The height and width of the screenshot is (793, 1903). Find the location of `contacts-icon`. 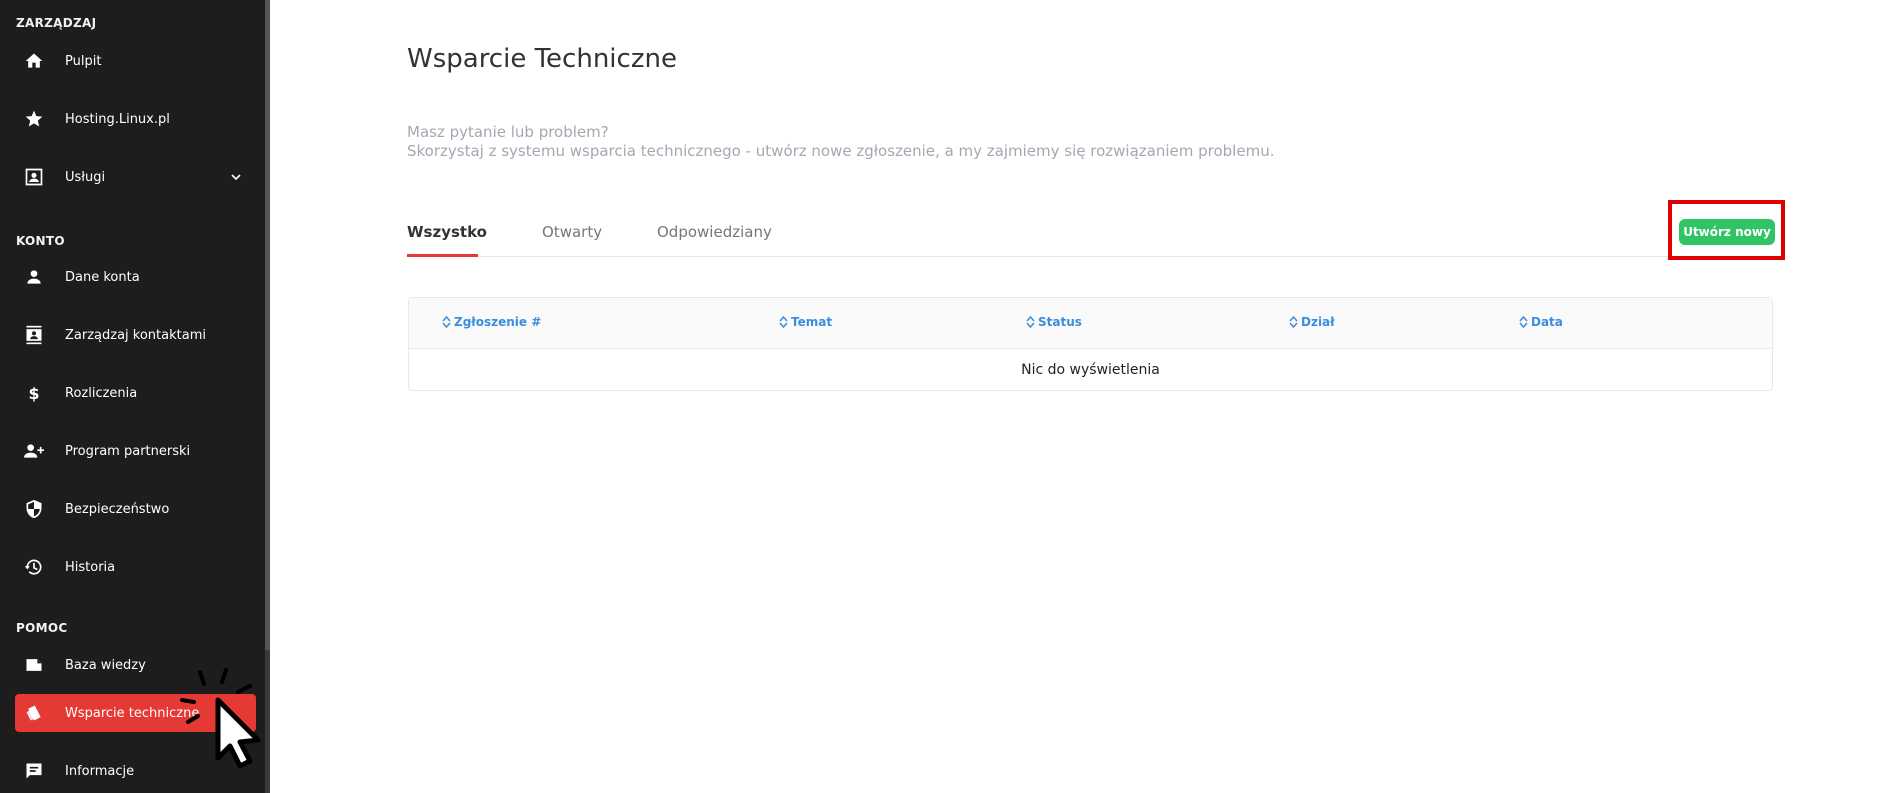

contacts-icon is located at coordinates (34, 335).